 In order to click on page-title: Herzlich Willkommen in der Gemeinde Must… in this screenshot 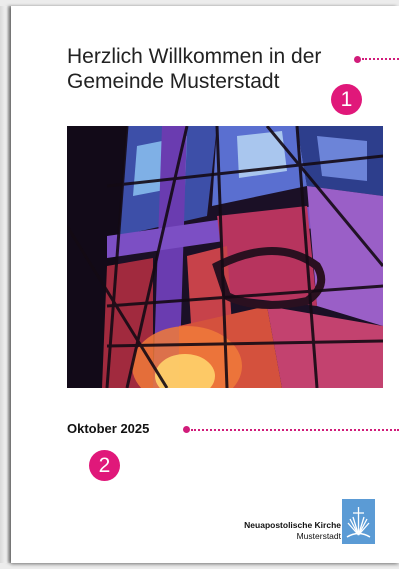, I will do `click(194, 69)`.